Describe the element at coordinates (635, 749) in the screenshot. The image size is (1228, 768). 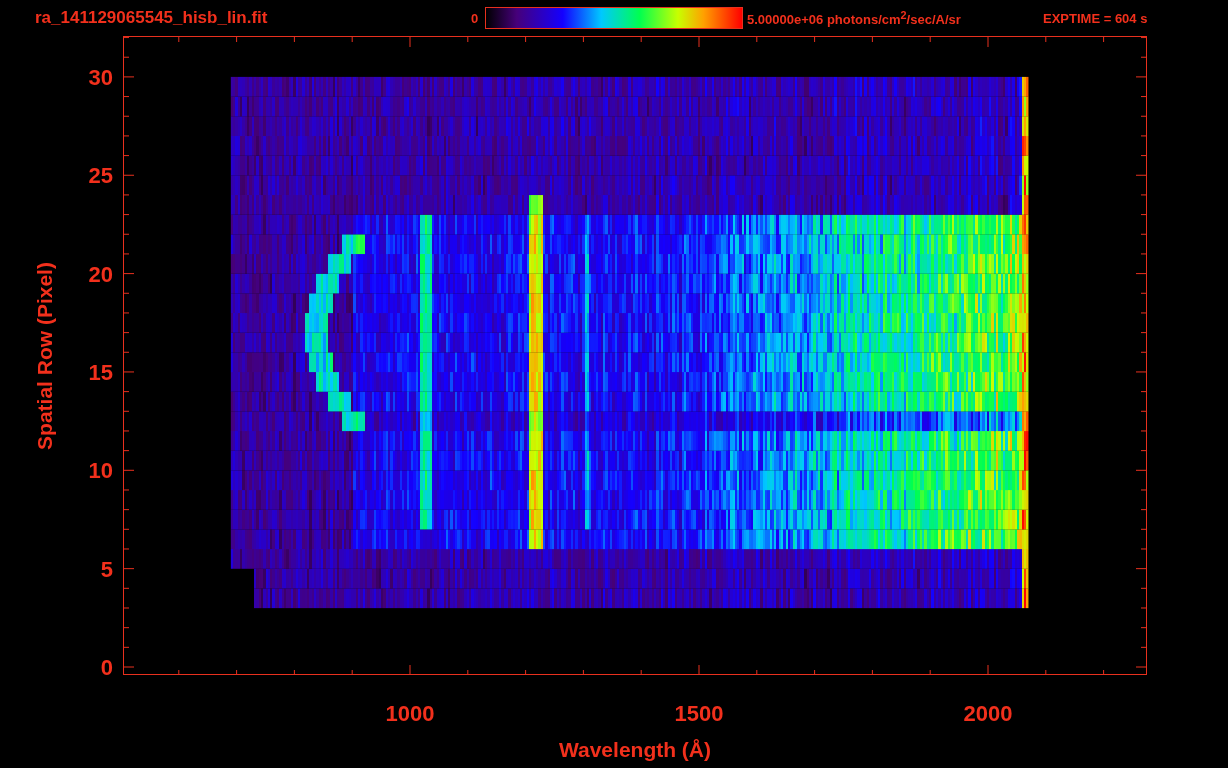
I see `x-axis-label: Wavelength (Å)` at that location.